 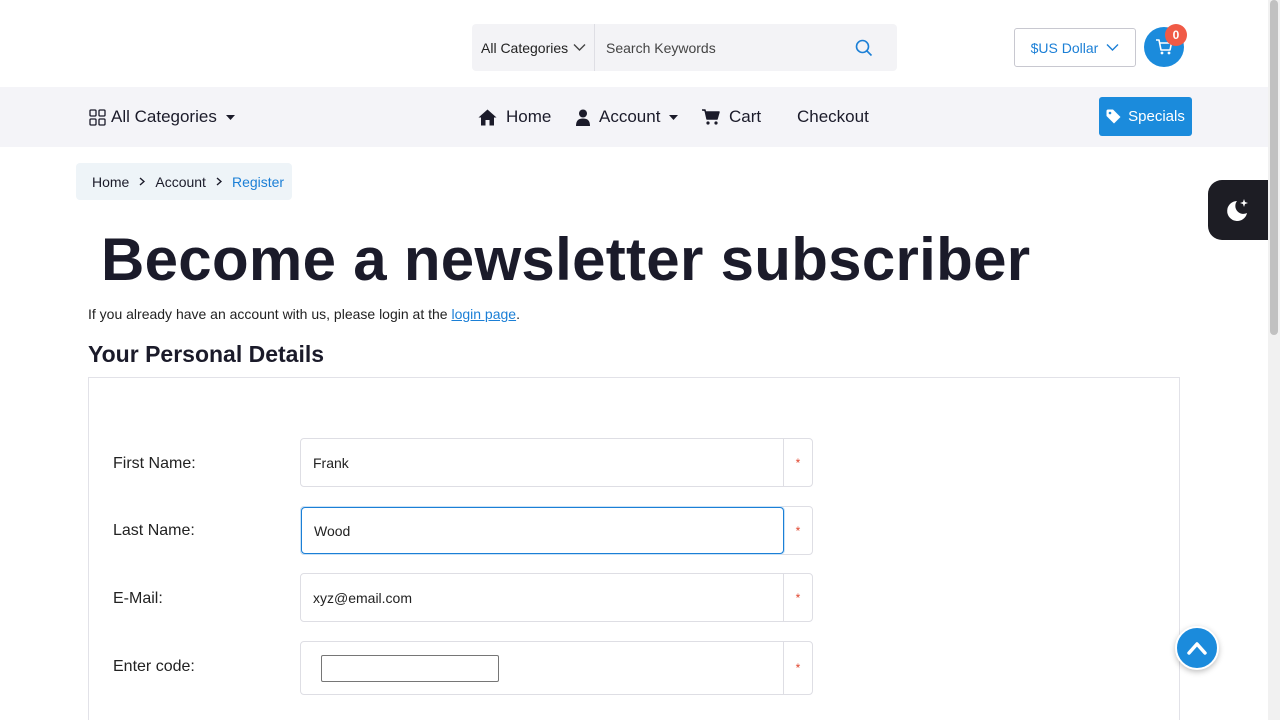 What do you see at coordinates (518, 314) in the screenshot?
I see `intro-text-after: .` at bounding box center [518, 314].